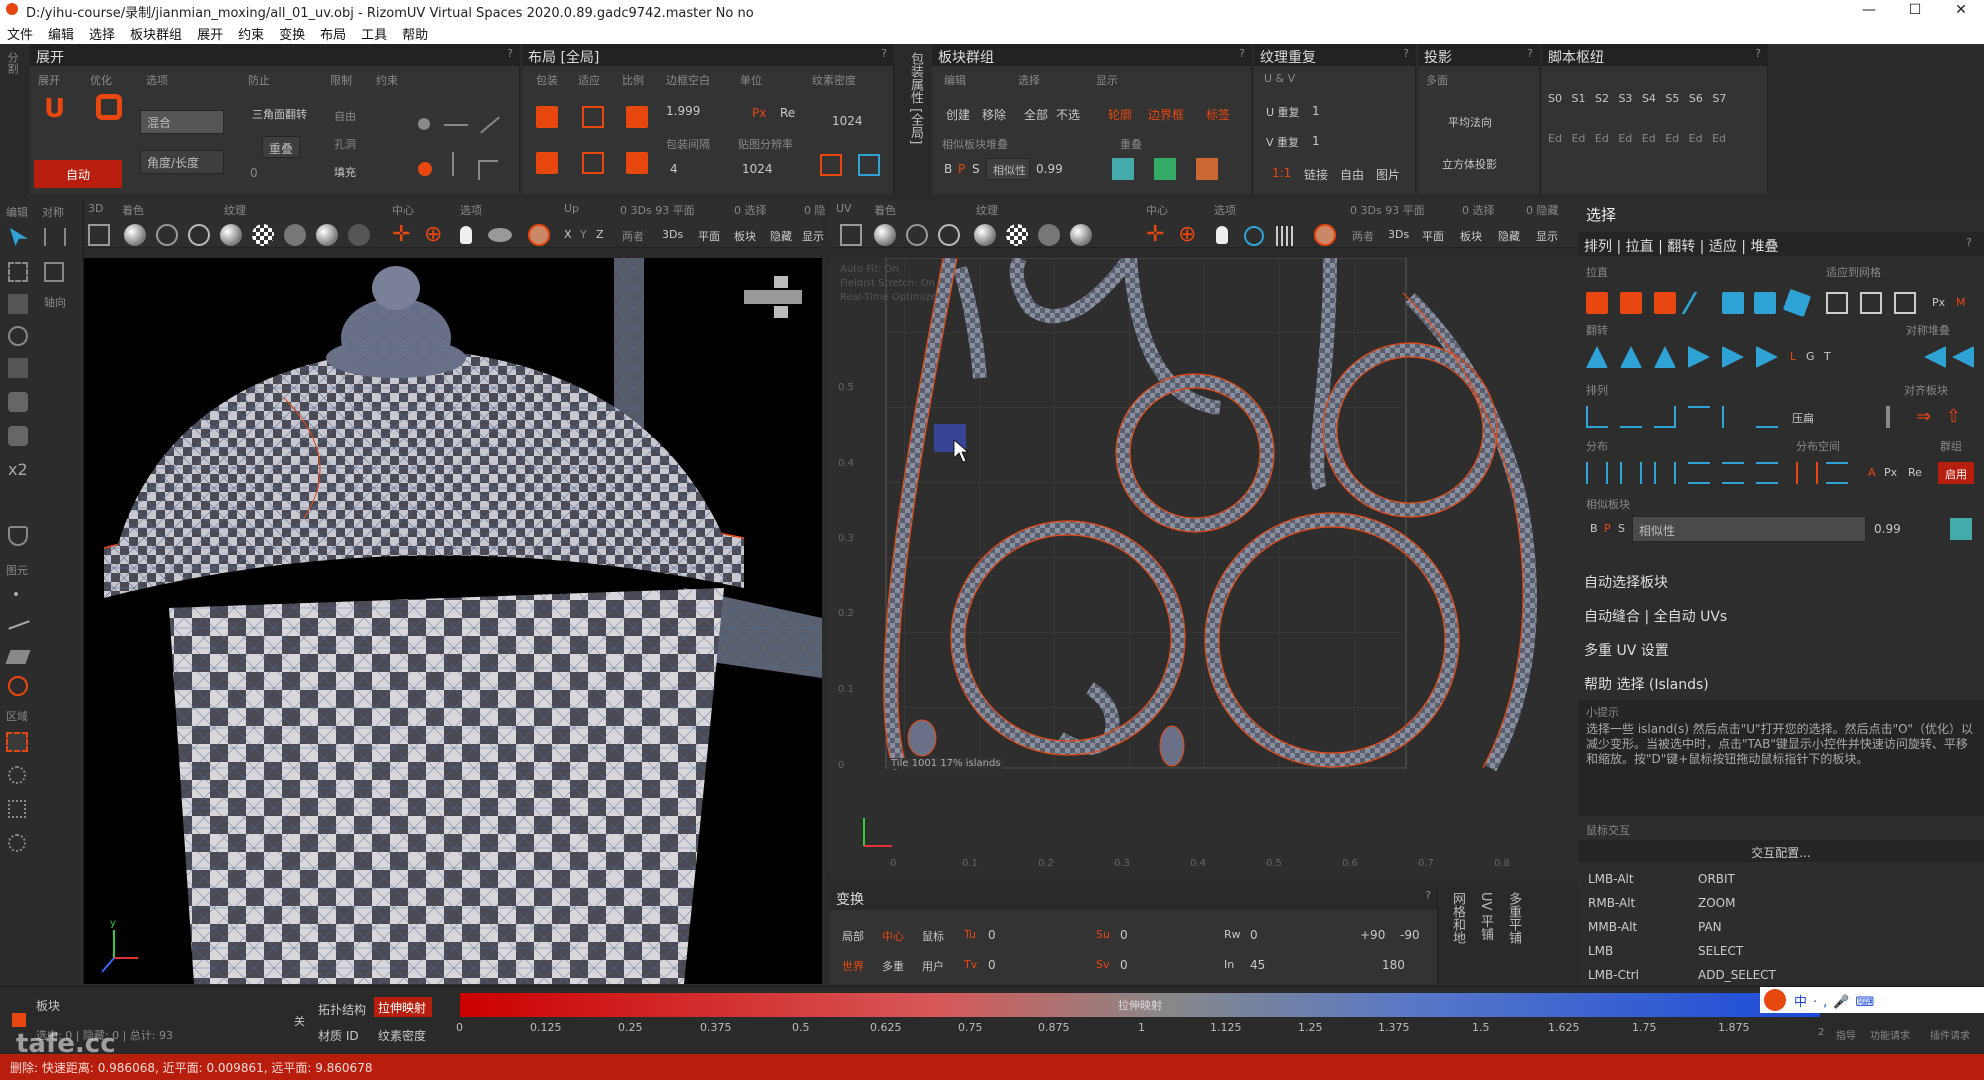  Describe the element at coordinates (18, 686) in the screenshot. I see `island-icon` at that location.